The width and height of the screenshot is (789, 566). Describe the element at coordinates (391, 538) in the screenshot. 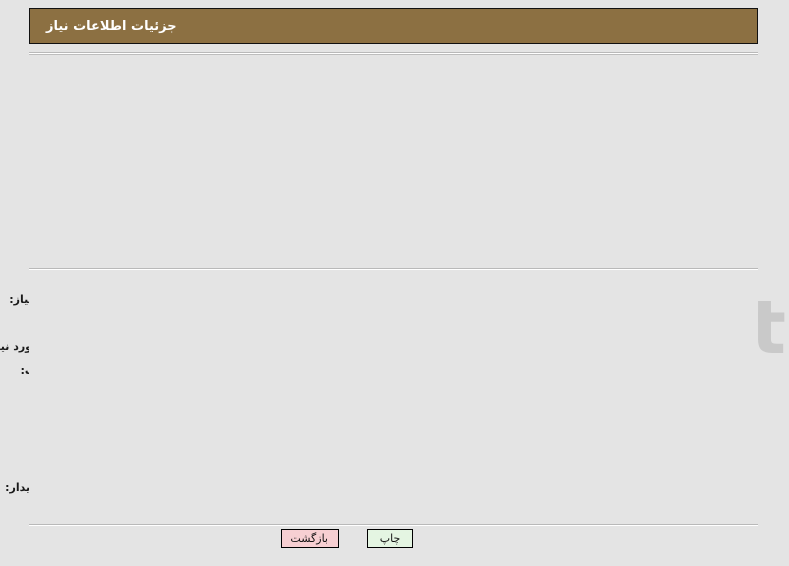

I see `print-button: چاپ` at that location.